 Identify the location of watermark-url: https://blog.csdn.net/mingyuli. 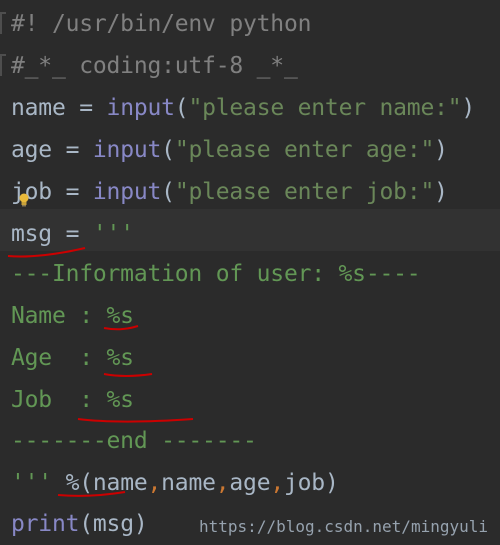
(343, 526).